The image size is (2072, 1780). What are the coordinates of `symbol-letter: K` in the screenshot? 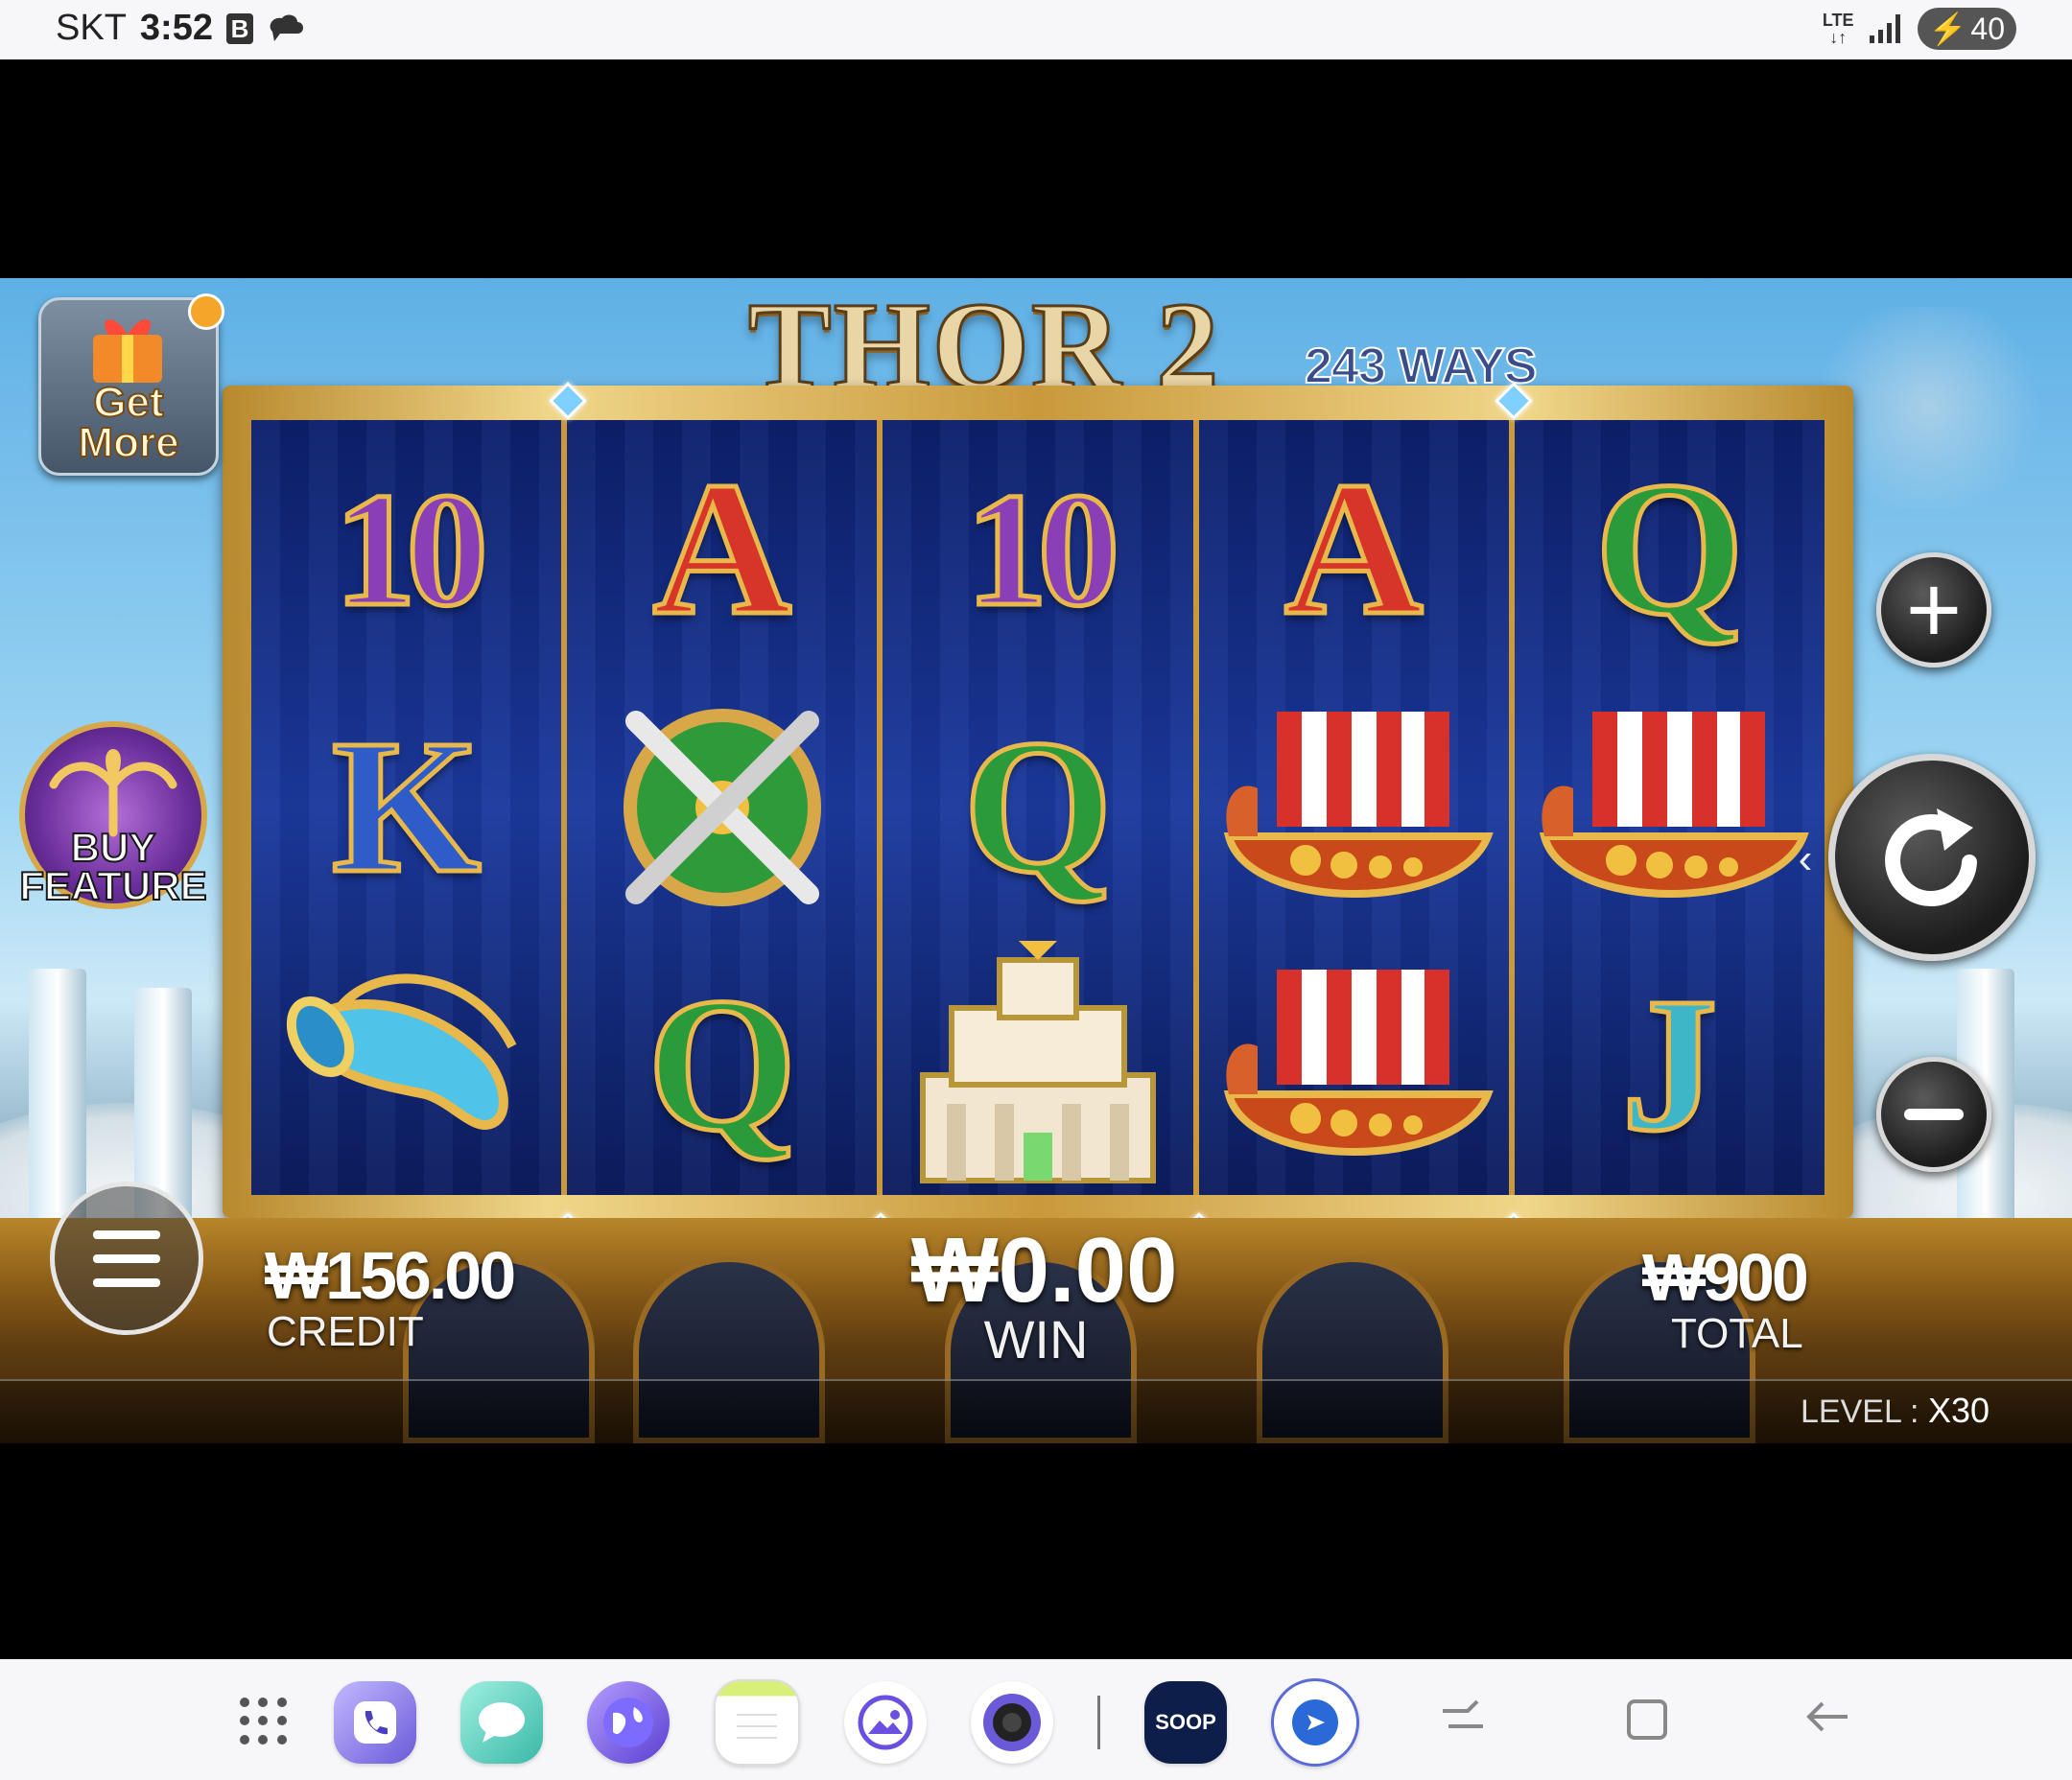 It's located at (406, 807).